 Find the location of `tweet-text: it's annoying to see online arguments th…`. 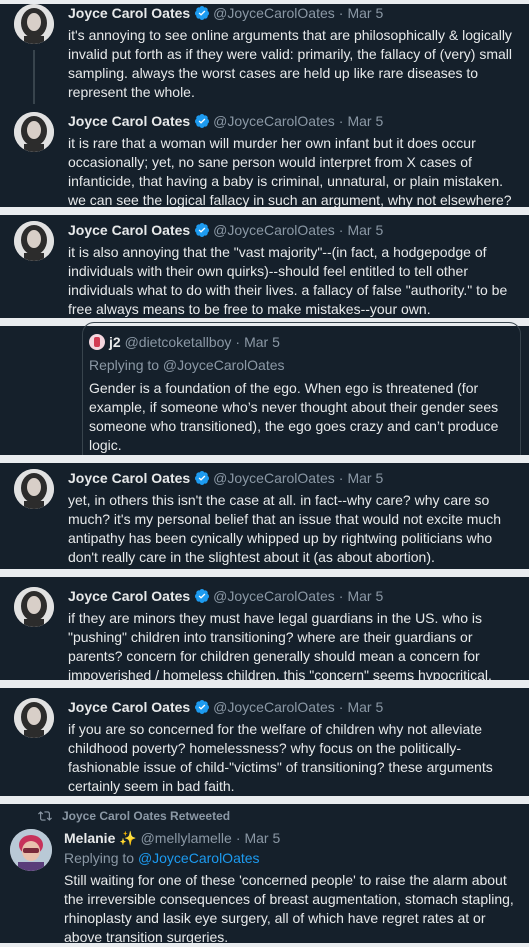

tweet-text: it's annoying to see online arguments th… is located at coordinates (290, 63).